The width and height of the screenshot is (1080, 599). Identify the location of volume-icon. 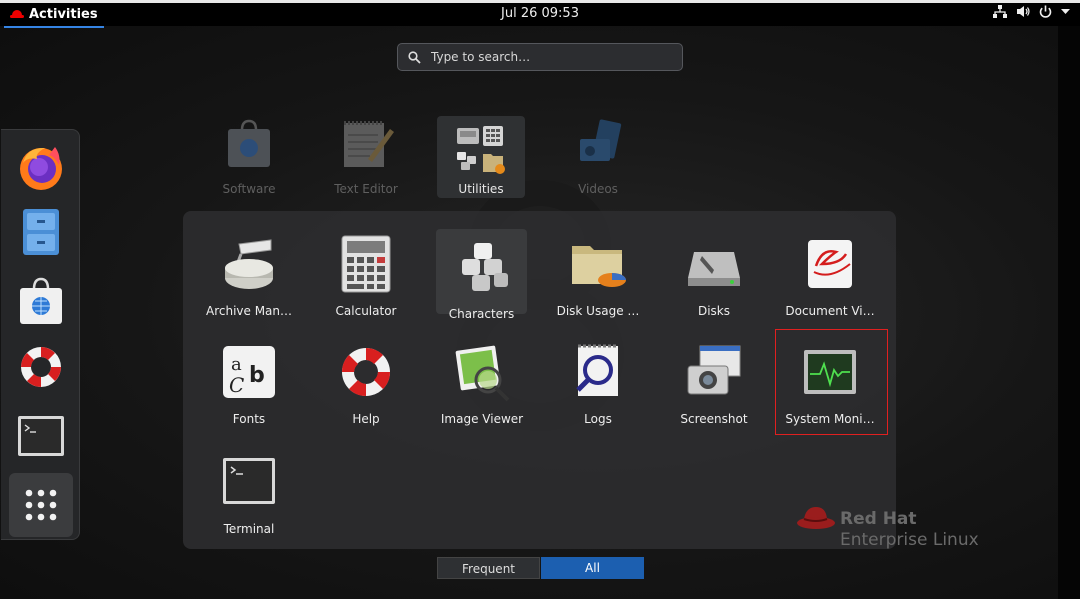
(1023, 11).